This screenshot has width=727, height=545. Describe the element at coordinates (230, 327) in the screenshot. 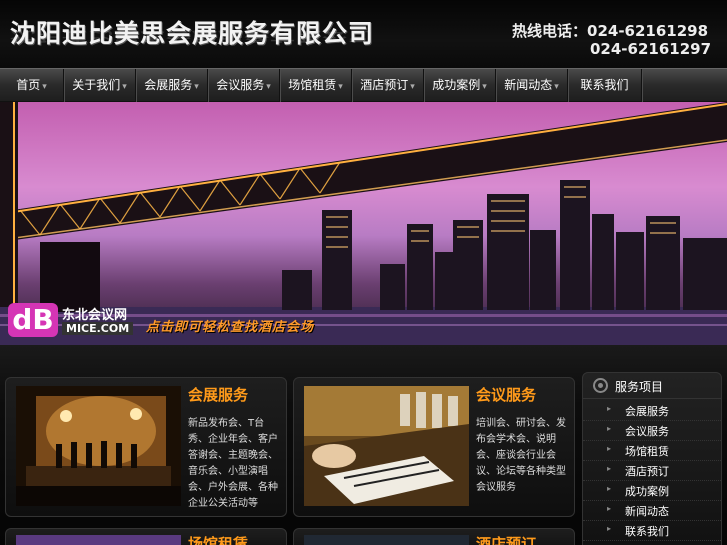

I see `banner-slogan: 点击即可轻松查找酒店会场` at that location.